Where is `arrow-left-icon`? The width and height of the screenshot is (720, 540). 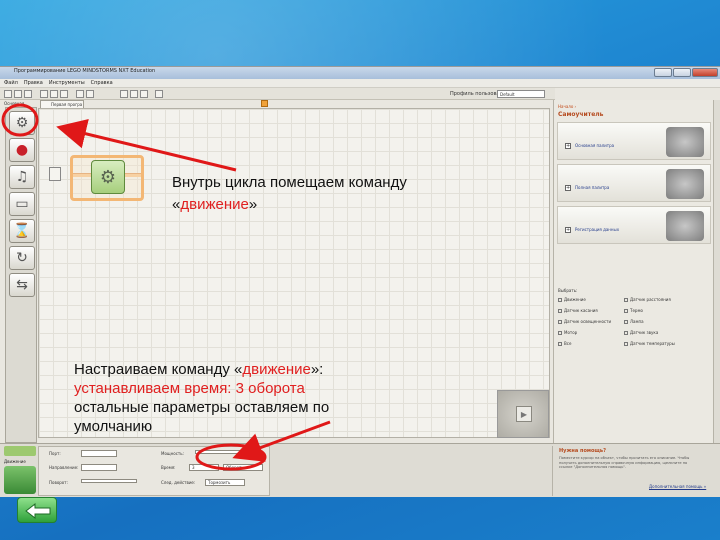 arrow-left-icon is located at coordinates (38, 511).